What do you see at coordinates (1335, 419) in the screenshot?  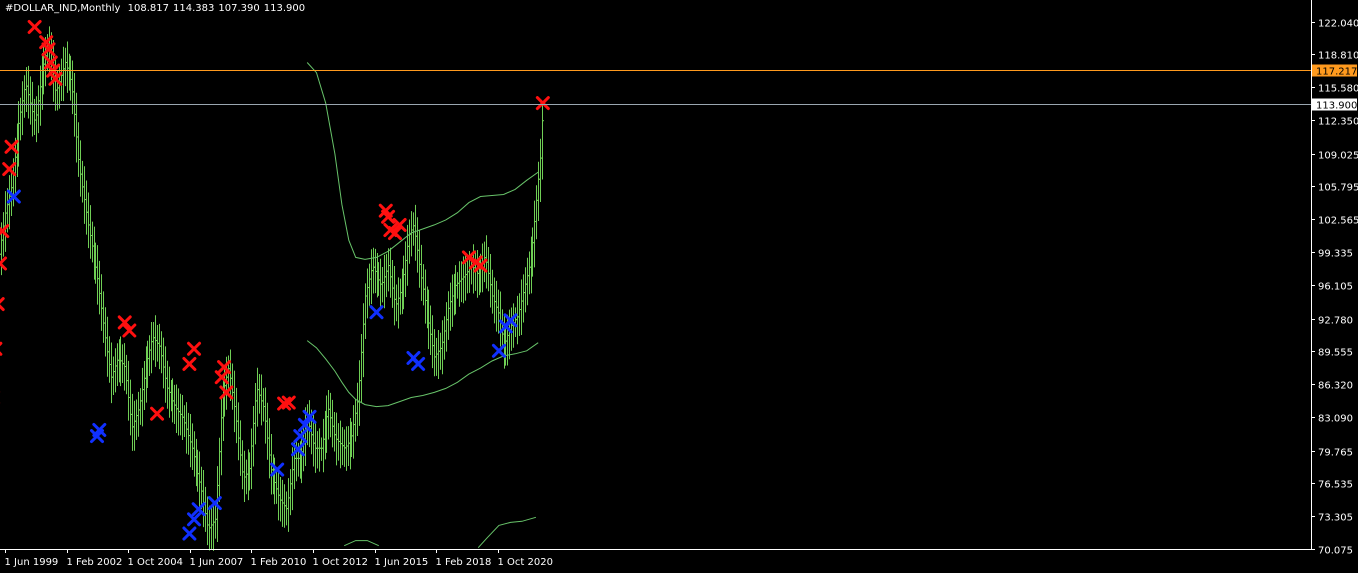 I see `y-tick-label: 83.090` at bounding box center [1335, 419].